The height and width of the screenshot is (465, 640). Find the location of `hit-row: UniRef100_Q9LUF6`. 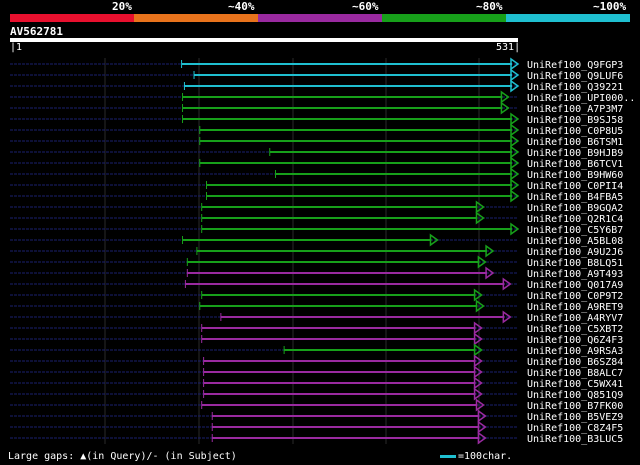

hit-row: UniRef100_Q9LUF6 is located at coordinates (316, 75).